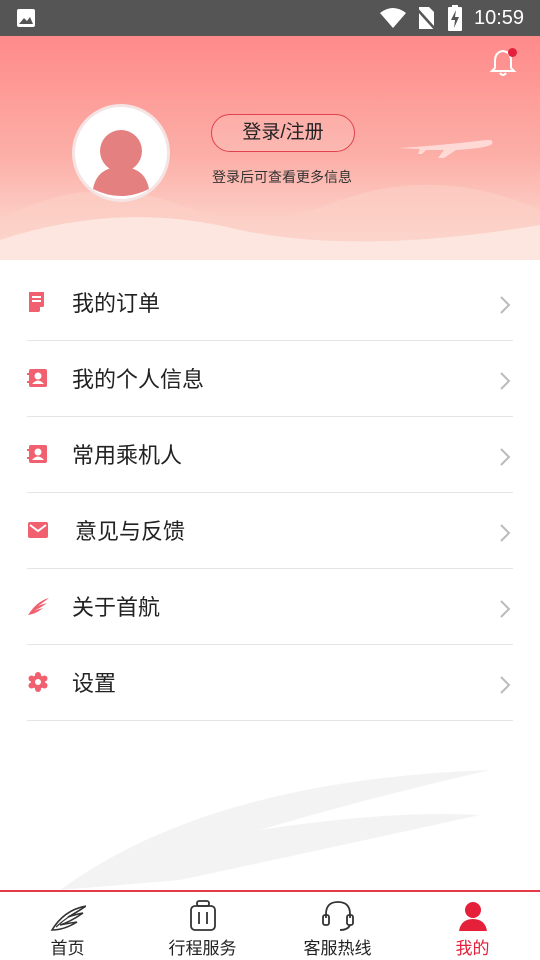 This screenshot has width=540, height=960. What do you see at coordinates (38, 682) in the screenshot?
I see `gear-icon` at bounding box center [38, 682].